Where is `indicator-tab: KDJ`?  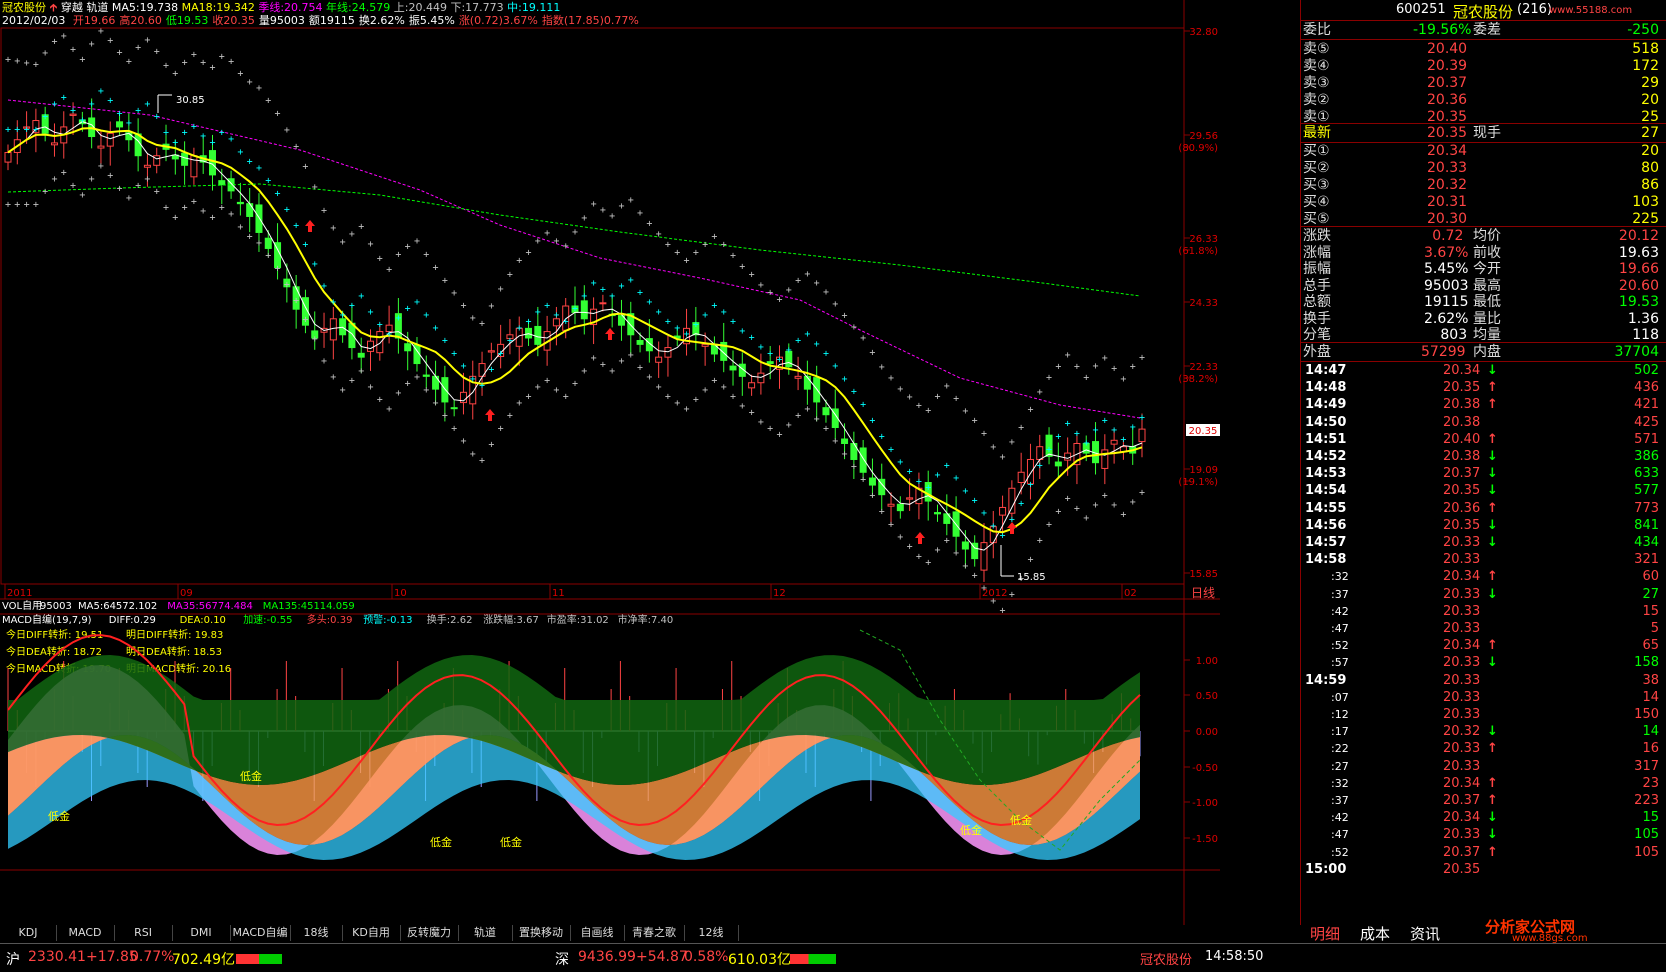 indicator-tab: KDJ is located at coordinates (28, 933).